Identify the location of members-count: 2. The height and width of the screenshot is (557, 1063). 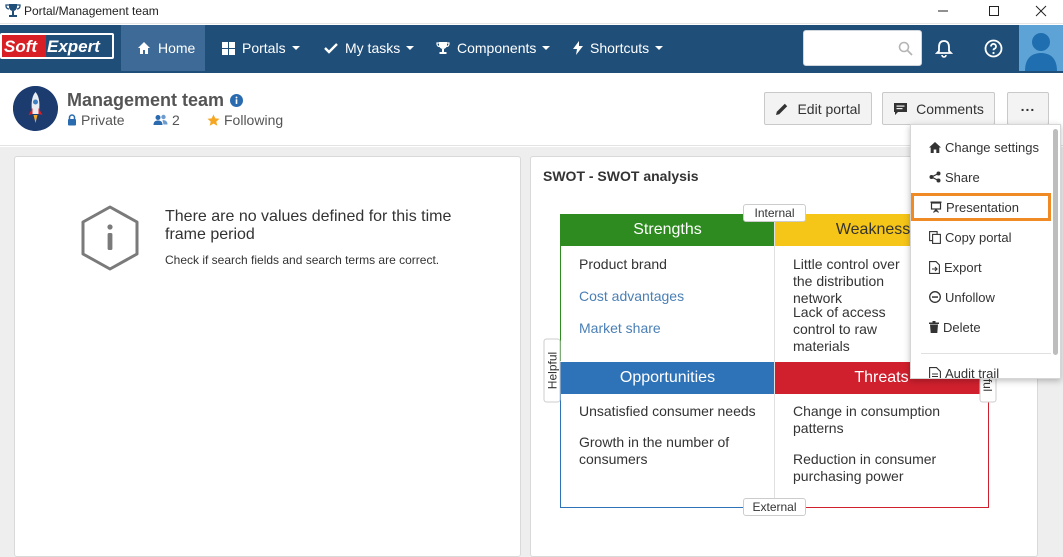
(166, 120).